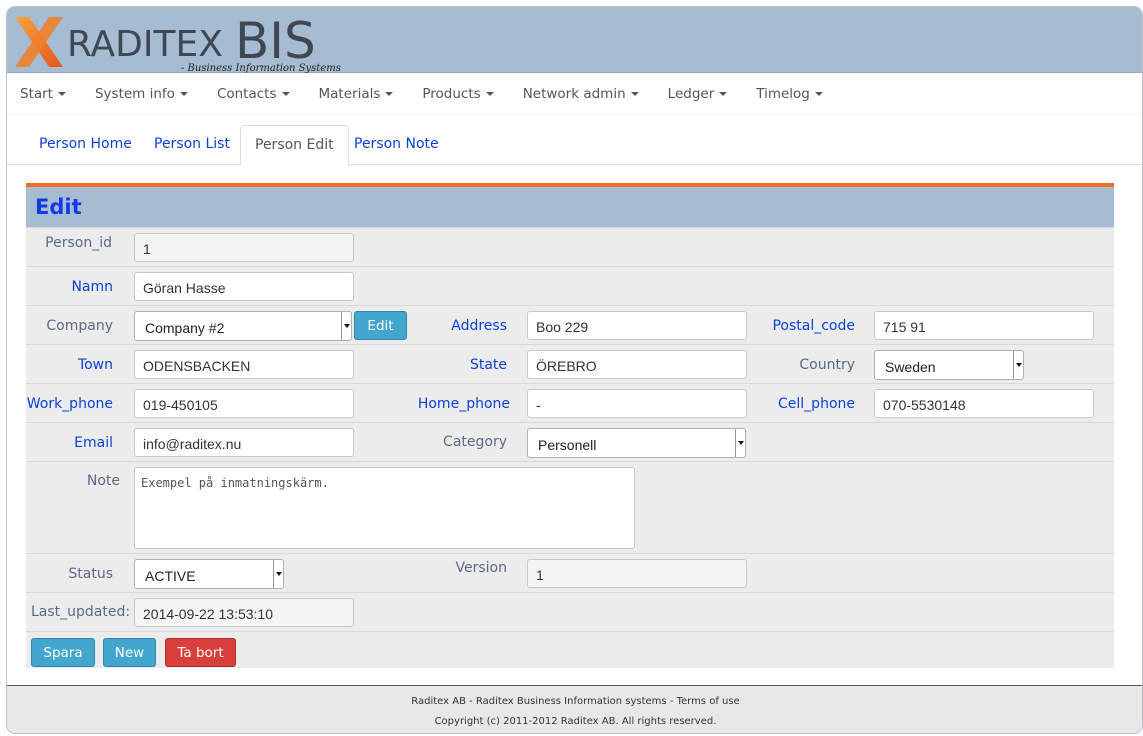 Image resolution: width=1143 pixels, height=736 pixels. Describe the element at coordinates (570, 246) in the screenshot. I see `row-person-id: Person_id 1` at that location.